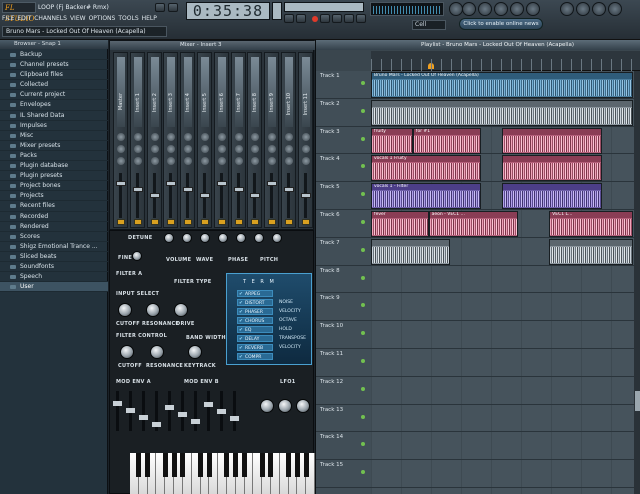 This screenshot has height=494, width=640. What do you see at coordinates (400, 224) in the screenshot?
I see `audio-clip: fever` at bounding box center [400, 224].